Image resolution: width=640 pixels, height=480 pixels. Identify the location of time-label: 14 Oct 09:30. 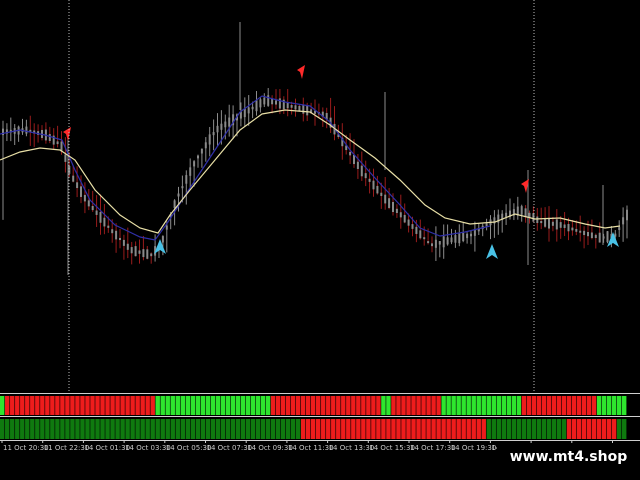
(270, 448).